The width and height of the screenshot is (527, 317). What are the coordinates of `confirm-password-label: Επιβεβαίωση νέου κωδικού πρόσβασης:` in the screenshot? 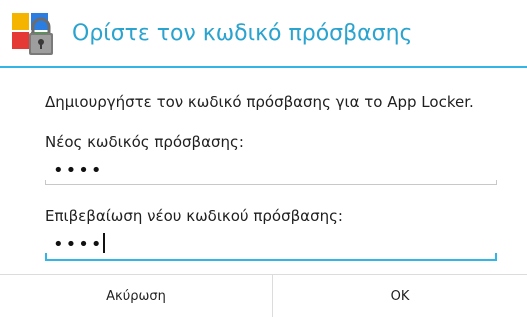 It's located at (194, 216).